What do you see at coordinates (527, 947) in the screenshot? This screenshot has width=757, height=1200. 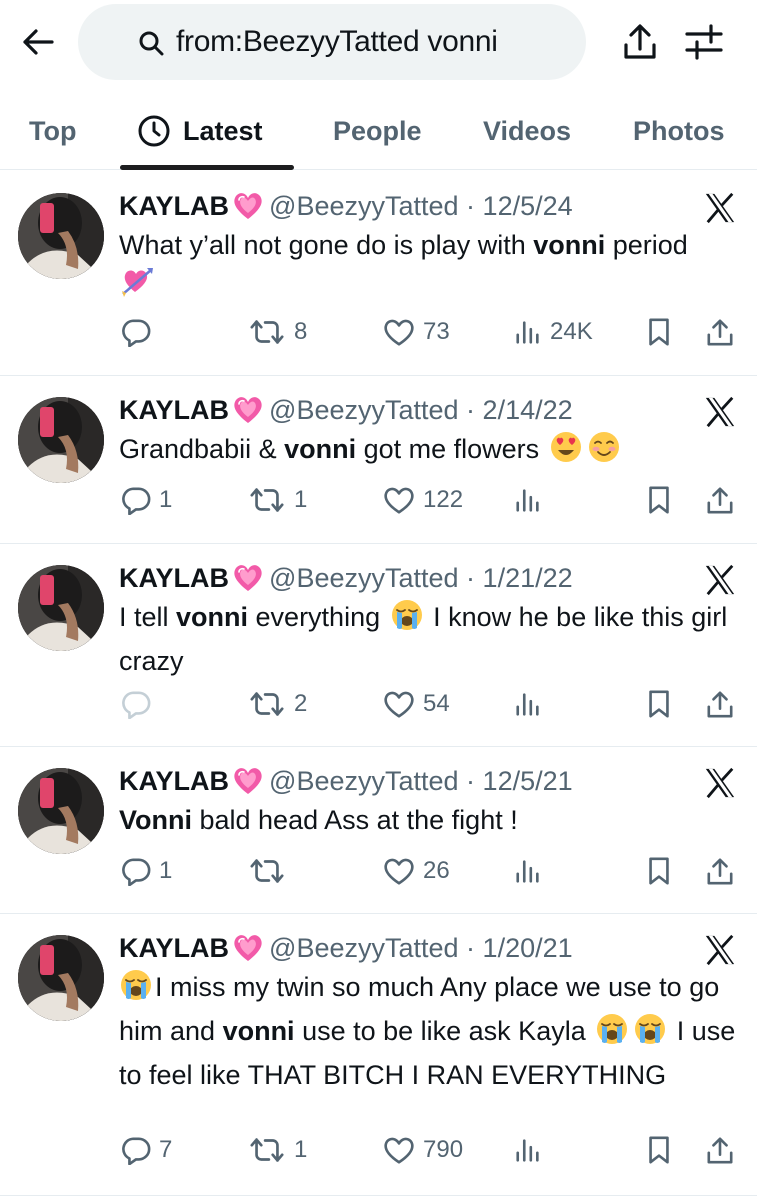 I see `tweet-date: 1/20/21` at bounding box center [527, 947].